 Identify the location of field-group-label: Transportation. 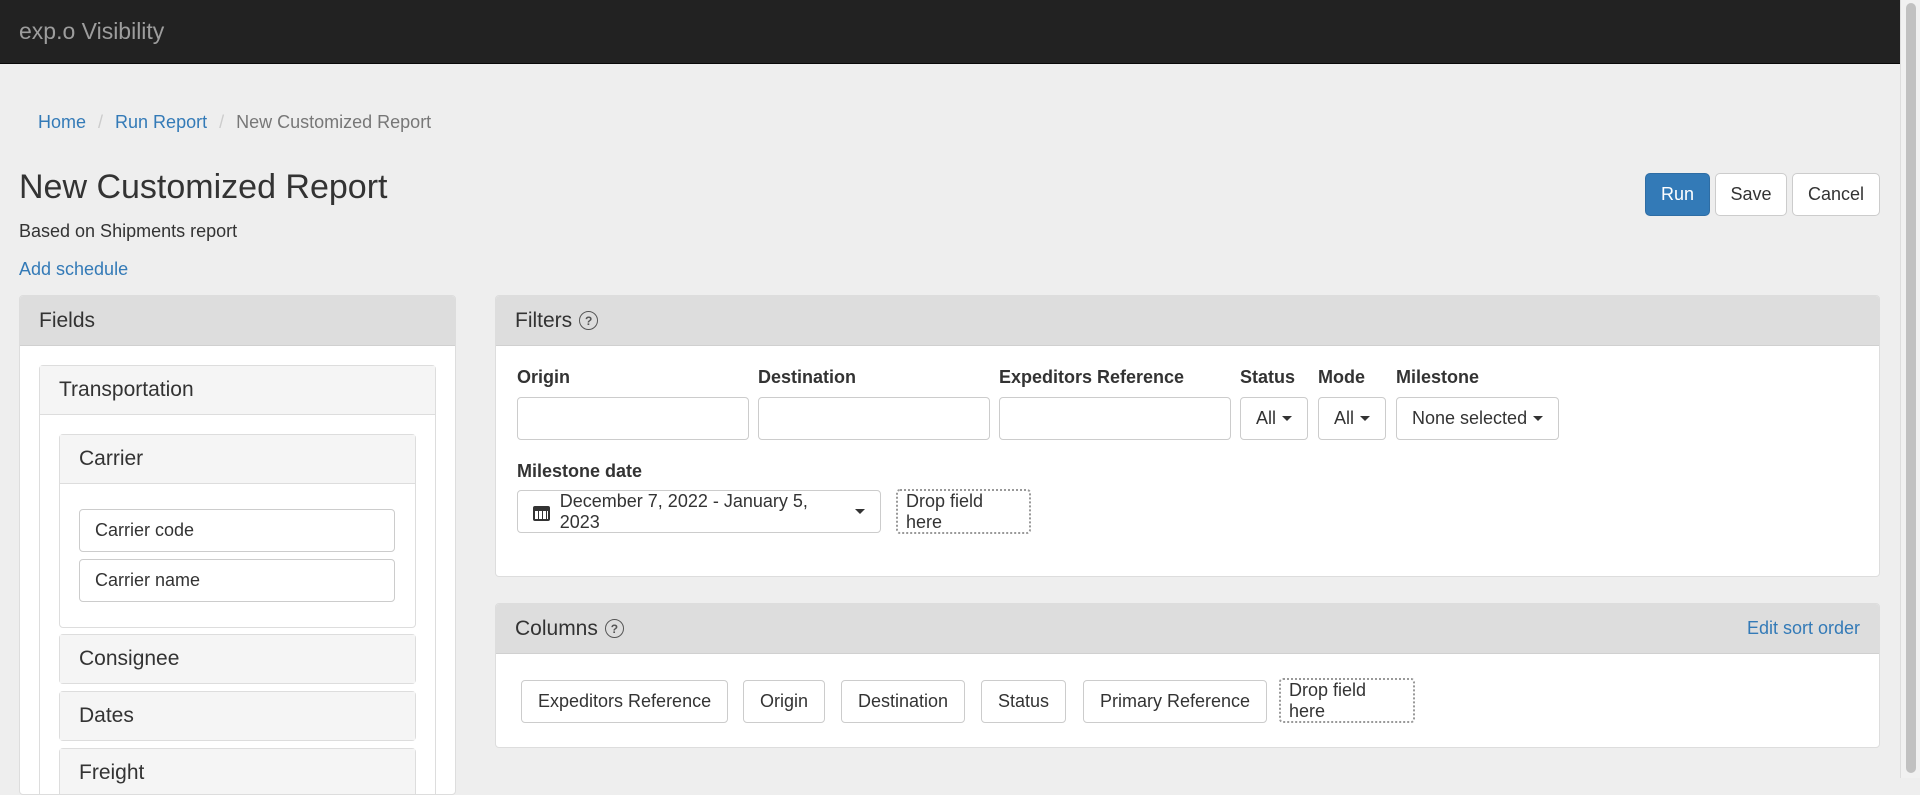
(126, 389).